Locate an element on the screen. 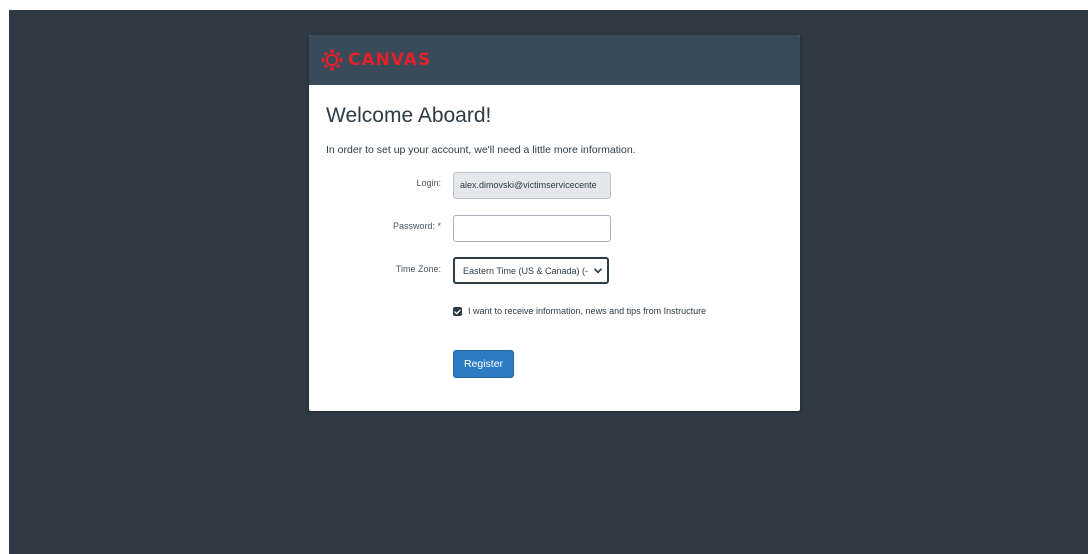 The width and height of the screenshot is (1088, 554). login-field: alex.dimovski@victimservicecente is located at coordinates (532, 185).